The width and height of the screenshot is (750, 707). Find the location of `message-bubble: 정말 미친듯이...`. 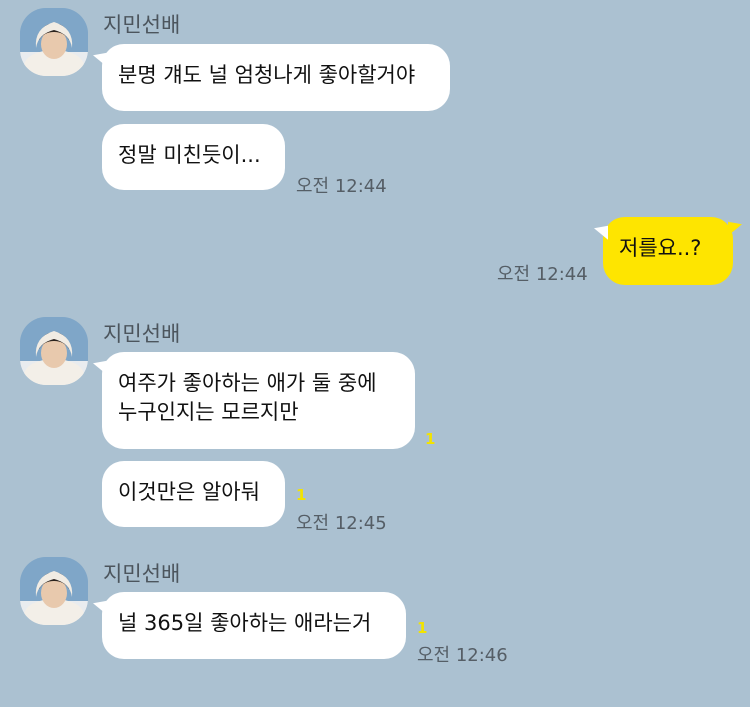

message-bubble: 정말 미친듯이... is located at coordinates (193, 157).